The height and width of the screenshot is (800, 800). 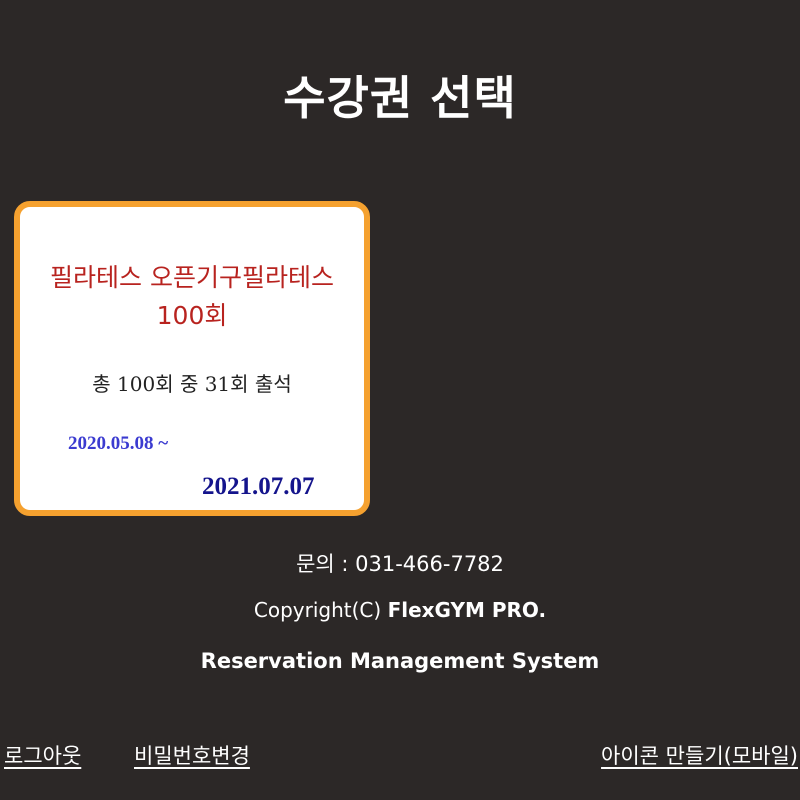 I want to click on pass-start-date: 2020.05.08 ~, so click(x=118, y=443).